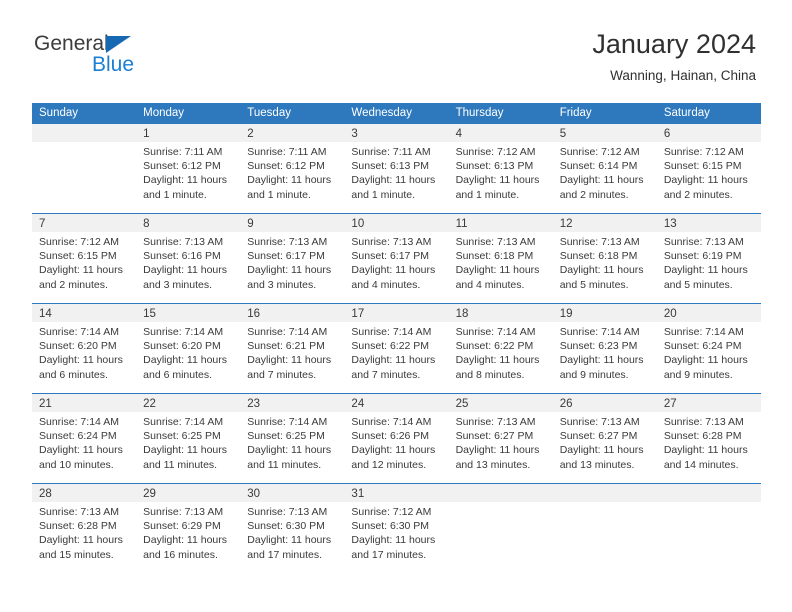  I want to click on day-number: 31, so click(358, 494).